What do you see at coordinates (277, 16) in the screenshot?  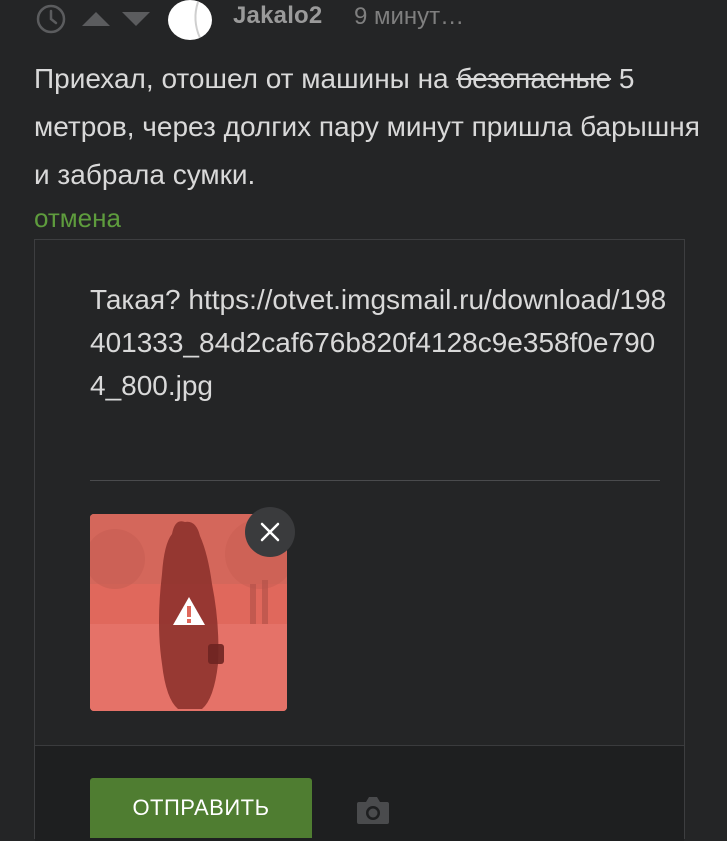 I see `username: Jakalo2` at bounding box center [277, 16].